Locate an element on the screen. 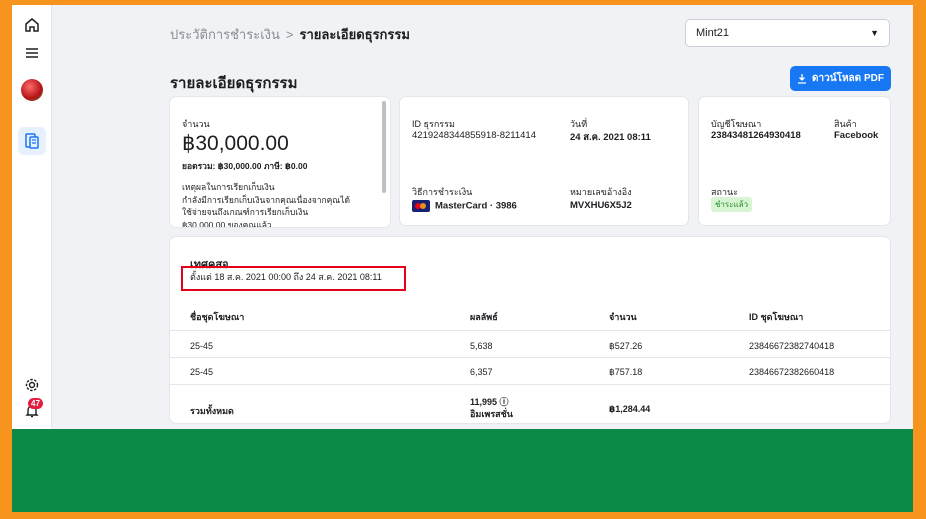  caret-down-icon: ▼ is located at coordinates (874, 33).